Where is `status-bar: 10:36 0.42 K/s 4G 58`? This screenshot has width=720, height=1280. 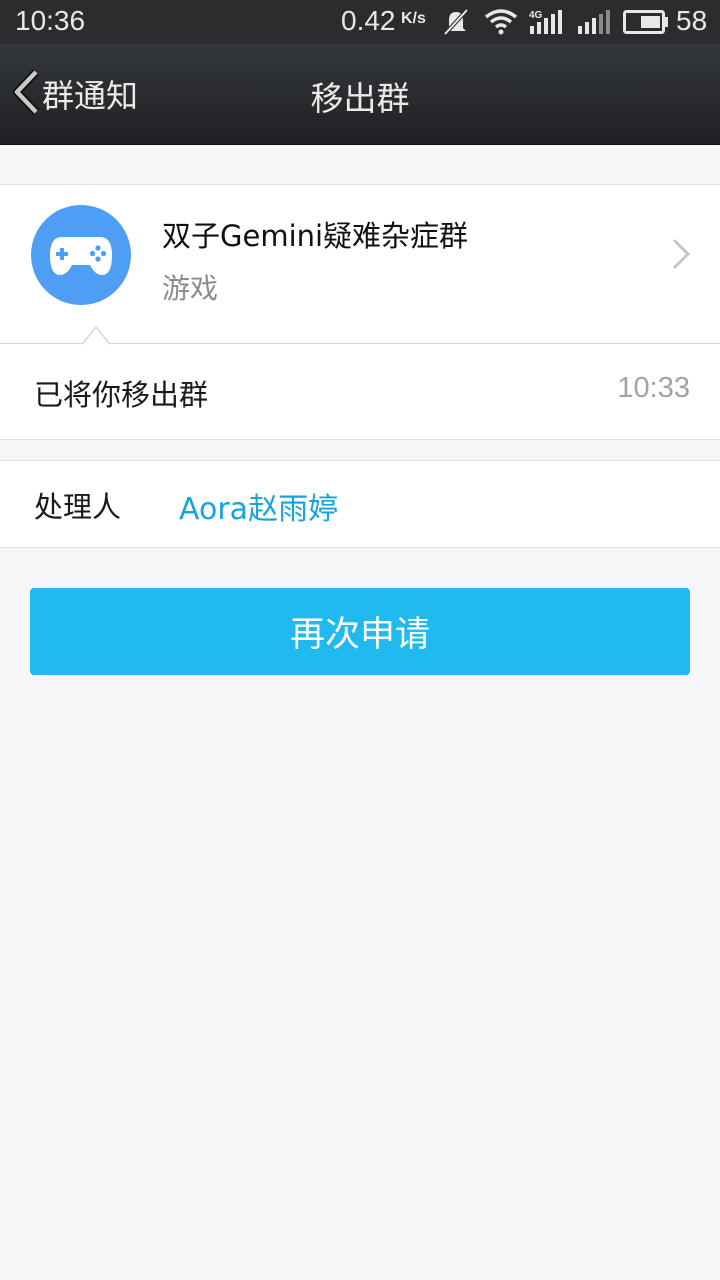
status-bar: 10:36 0.42 K/s 4G 58 is located at coordinates (360, 22).